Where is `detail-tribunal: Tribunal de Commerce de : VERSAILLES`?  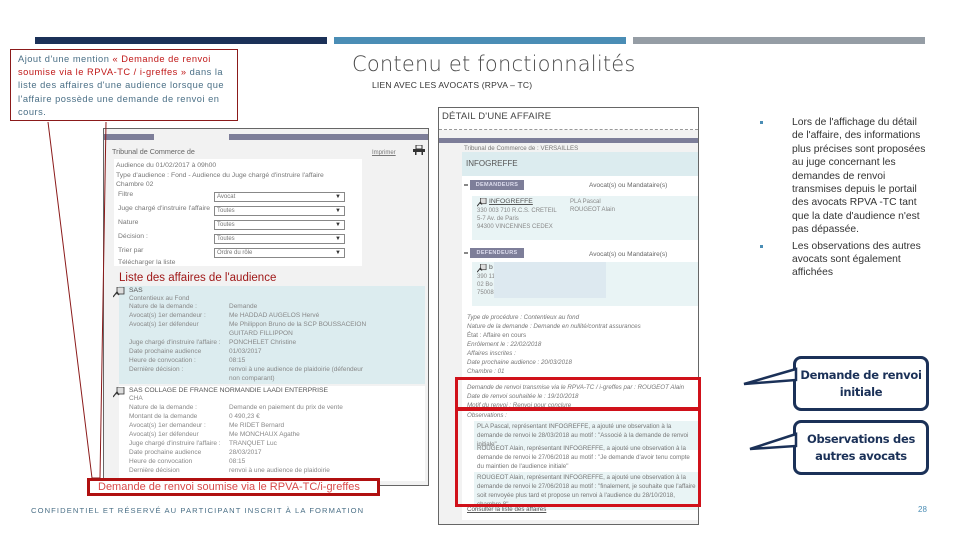 detail-tribunal: Tribunal de Commerce de : VERSAILLES is located at coordinates (521, 148).